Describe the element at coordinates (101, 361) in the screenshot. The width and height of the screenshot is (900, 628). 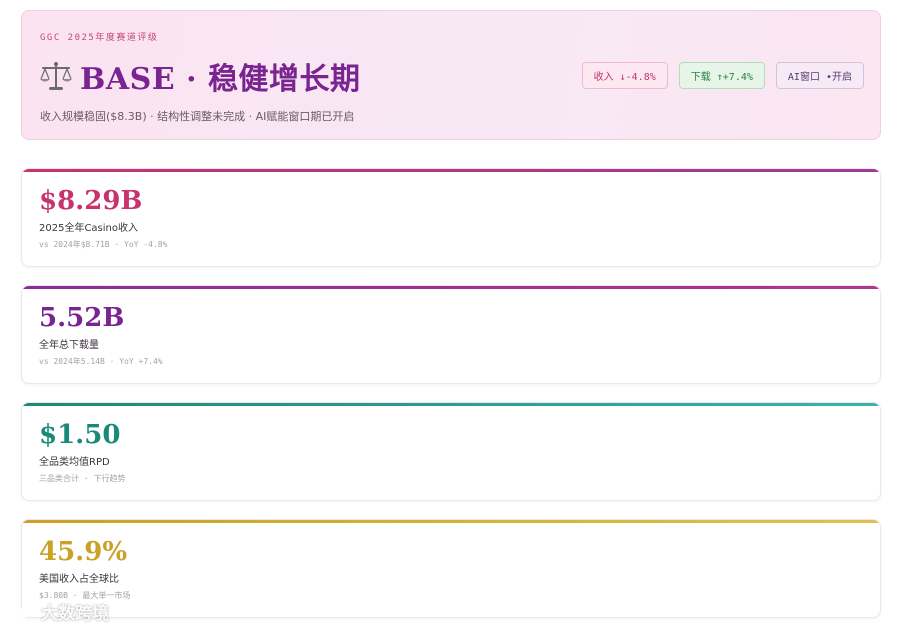
I see `metric-note: vs 2024年5.14B · YoY +7.4%` at that location.